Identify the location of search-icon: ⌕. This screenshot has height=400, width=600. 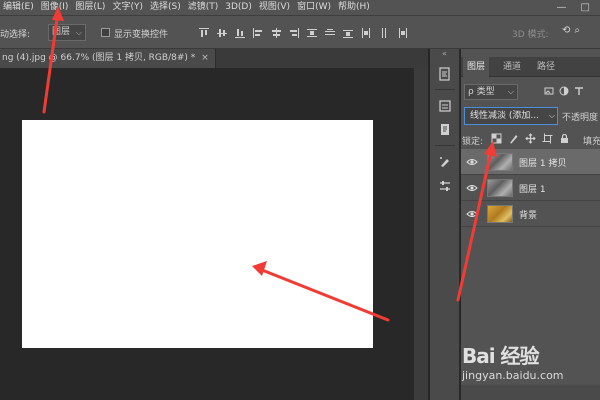
(577, 30).